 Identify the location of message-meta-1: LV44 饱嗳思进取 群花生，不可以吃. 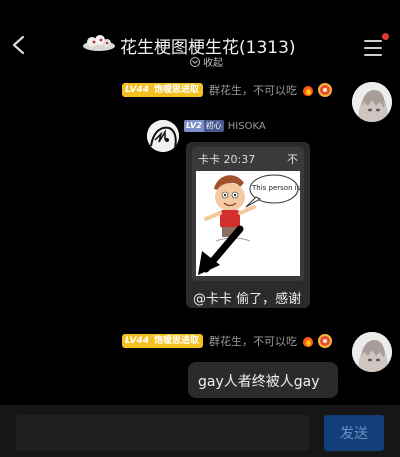
(227, 90).